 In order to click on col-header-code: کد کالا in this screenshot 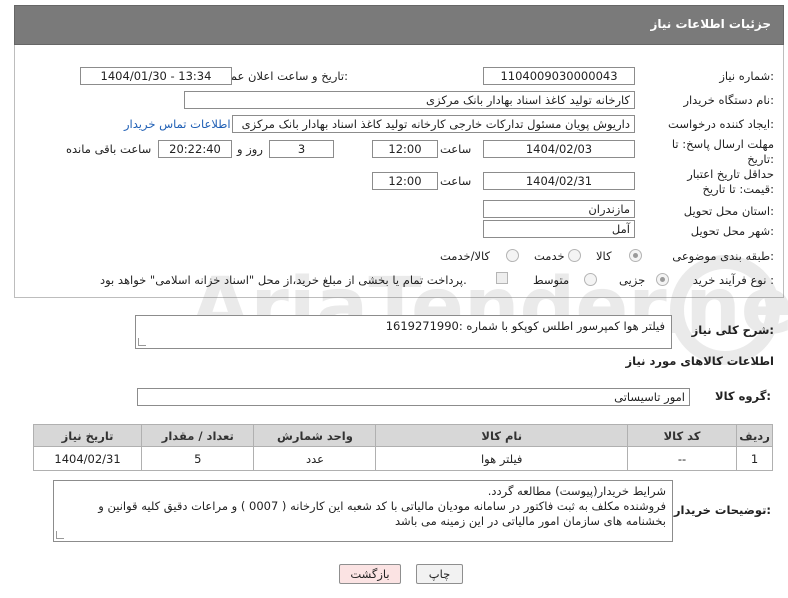, I will do `click(682, 435)`.